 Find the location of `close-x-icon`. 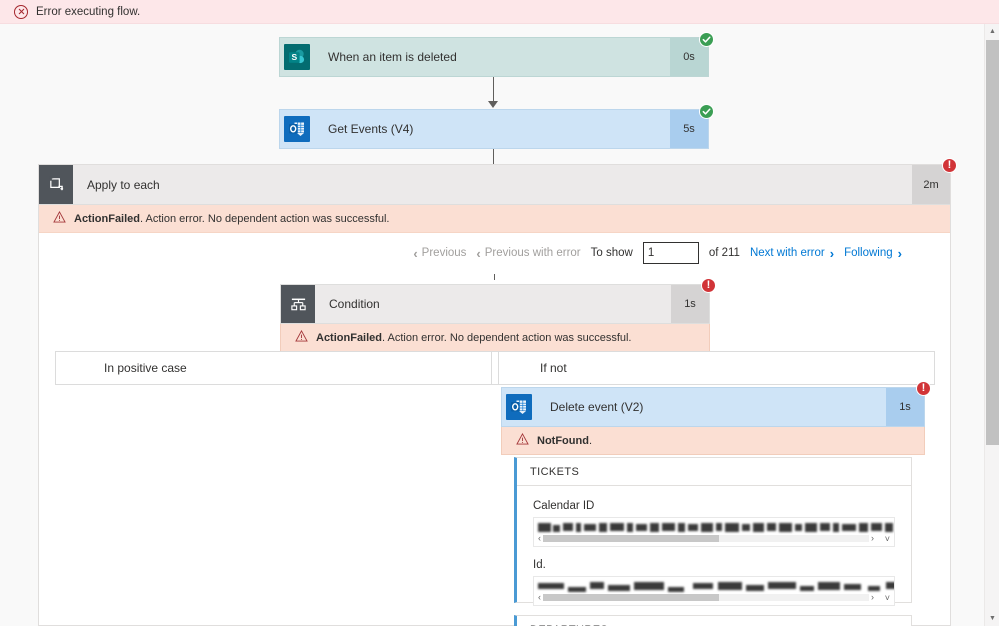

close-x-icon is located at coordinates (509, 368).